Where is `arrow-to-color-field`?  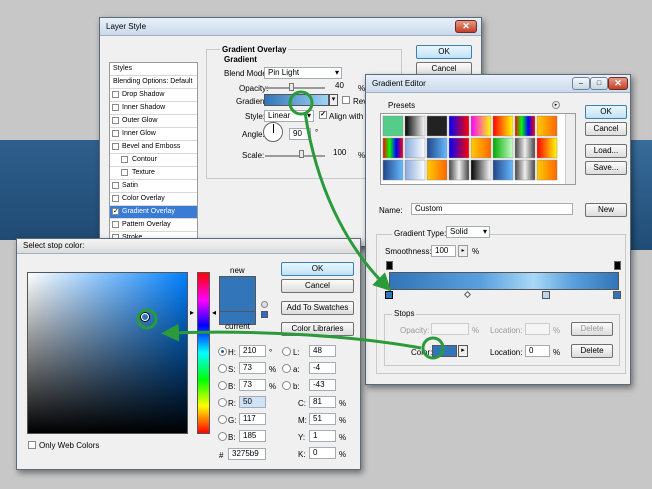
arrow-to-color-field is located at coordinates (291, 336).